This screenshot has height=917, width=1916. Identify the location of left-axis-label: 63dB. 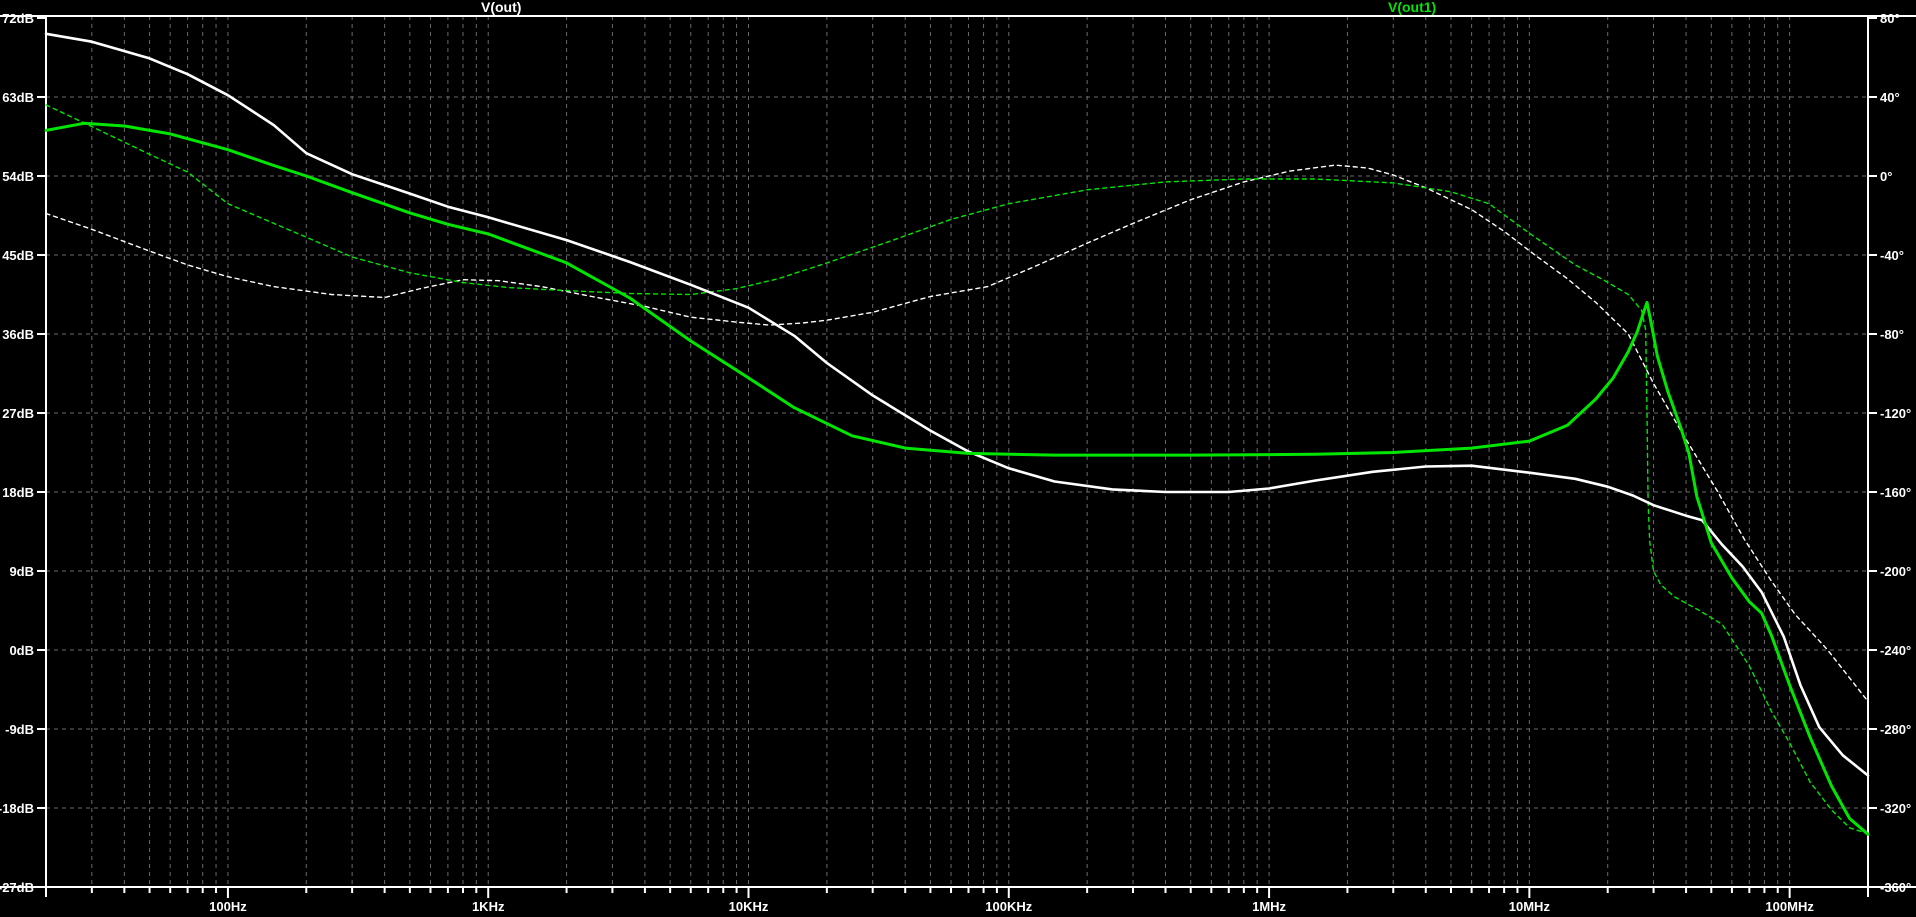
(18, 97).